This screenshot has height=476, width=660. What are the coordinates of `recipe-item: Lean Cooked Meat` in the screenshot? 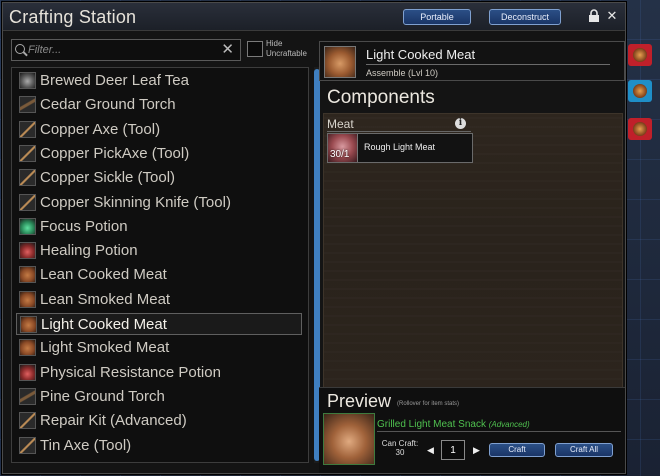 It's located at (159, 275).